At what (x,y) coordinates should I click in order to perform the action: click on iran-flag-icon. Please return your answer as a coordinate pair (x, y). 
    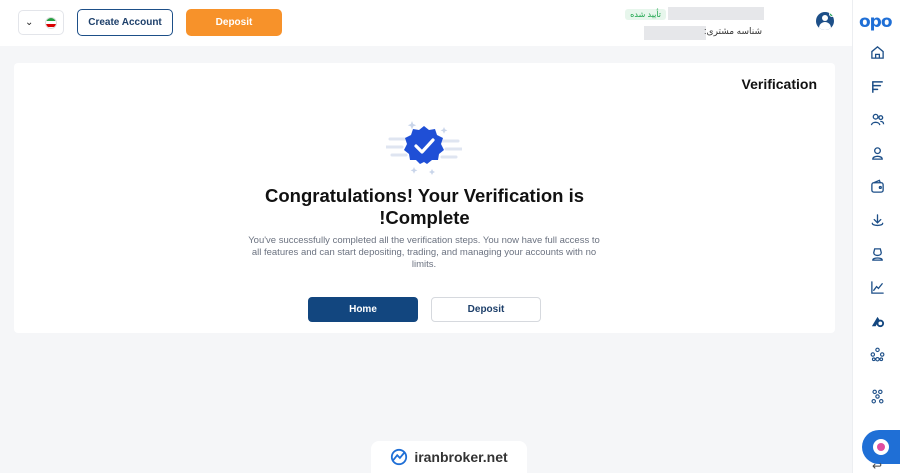
    Looking at the image, I should click on (51, 22).